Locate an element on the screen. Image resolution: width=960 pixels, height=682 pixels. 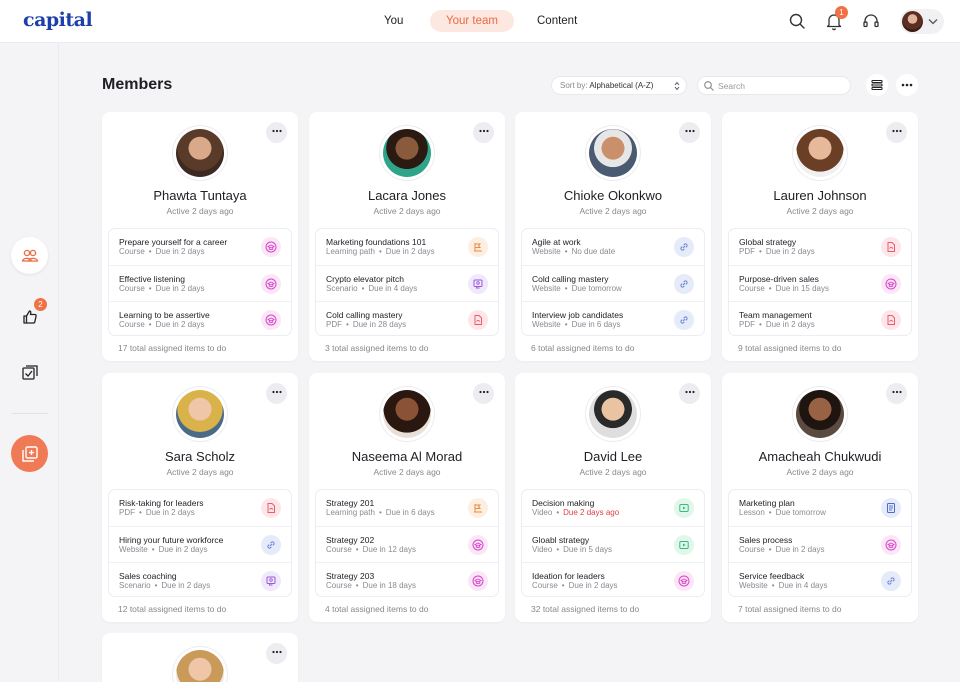
list-view-button is located at coordinates (877, 85).